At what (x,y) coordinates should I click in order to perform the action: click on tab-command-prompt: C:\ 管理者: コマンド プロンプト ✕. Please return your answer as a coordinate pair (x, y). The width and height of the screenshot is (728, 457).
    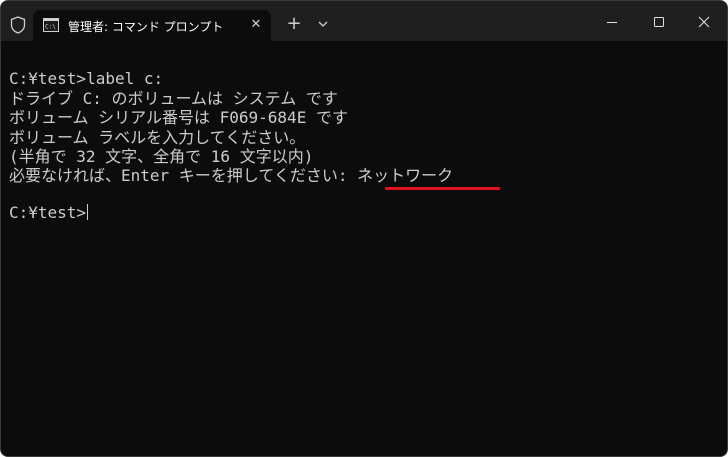
    Looking at the image, I should click on (152, 26).